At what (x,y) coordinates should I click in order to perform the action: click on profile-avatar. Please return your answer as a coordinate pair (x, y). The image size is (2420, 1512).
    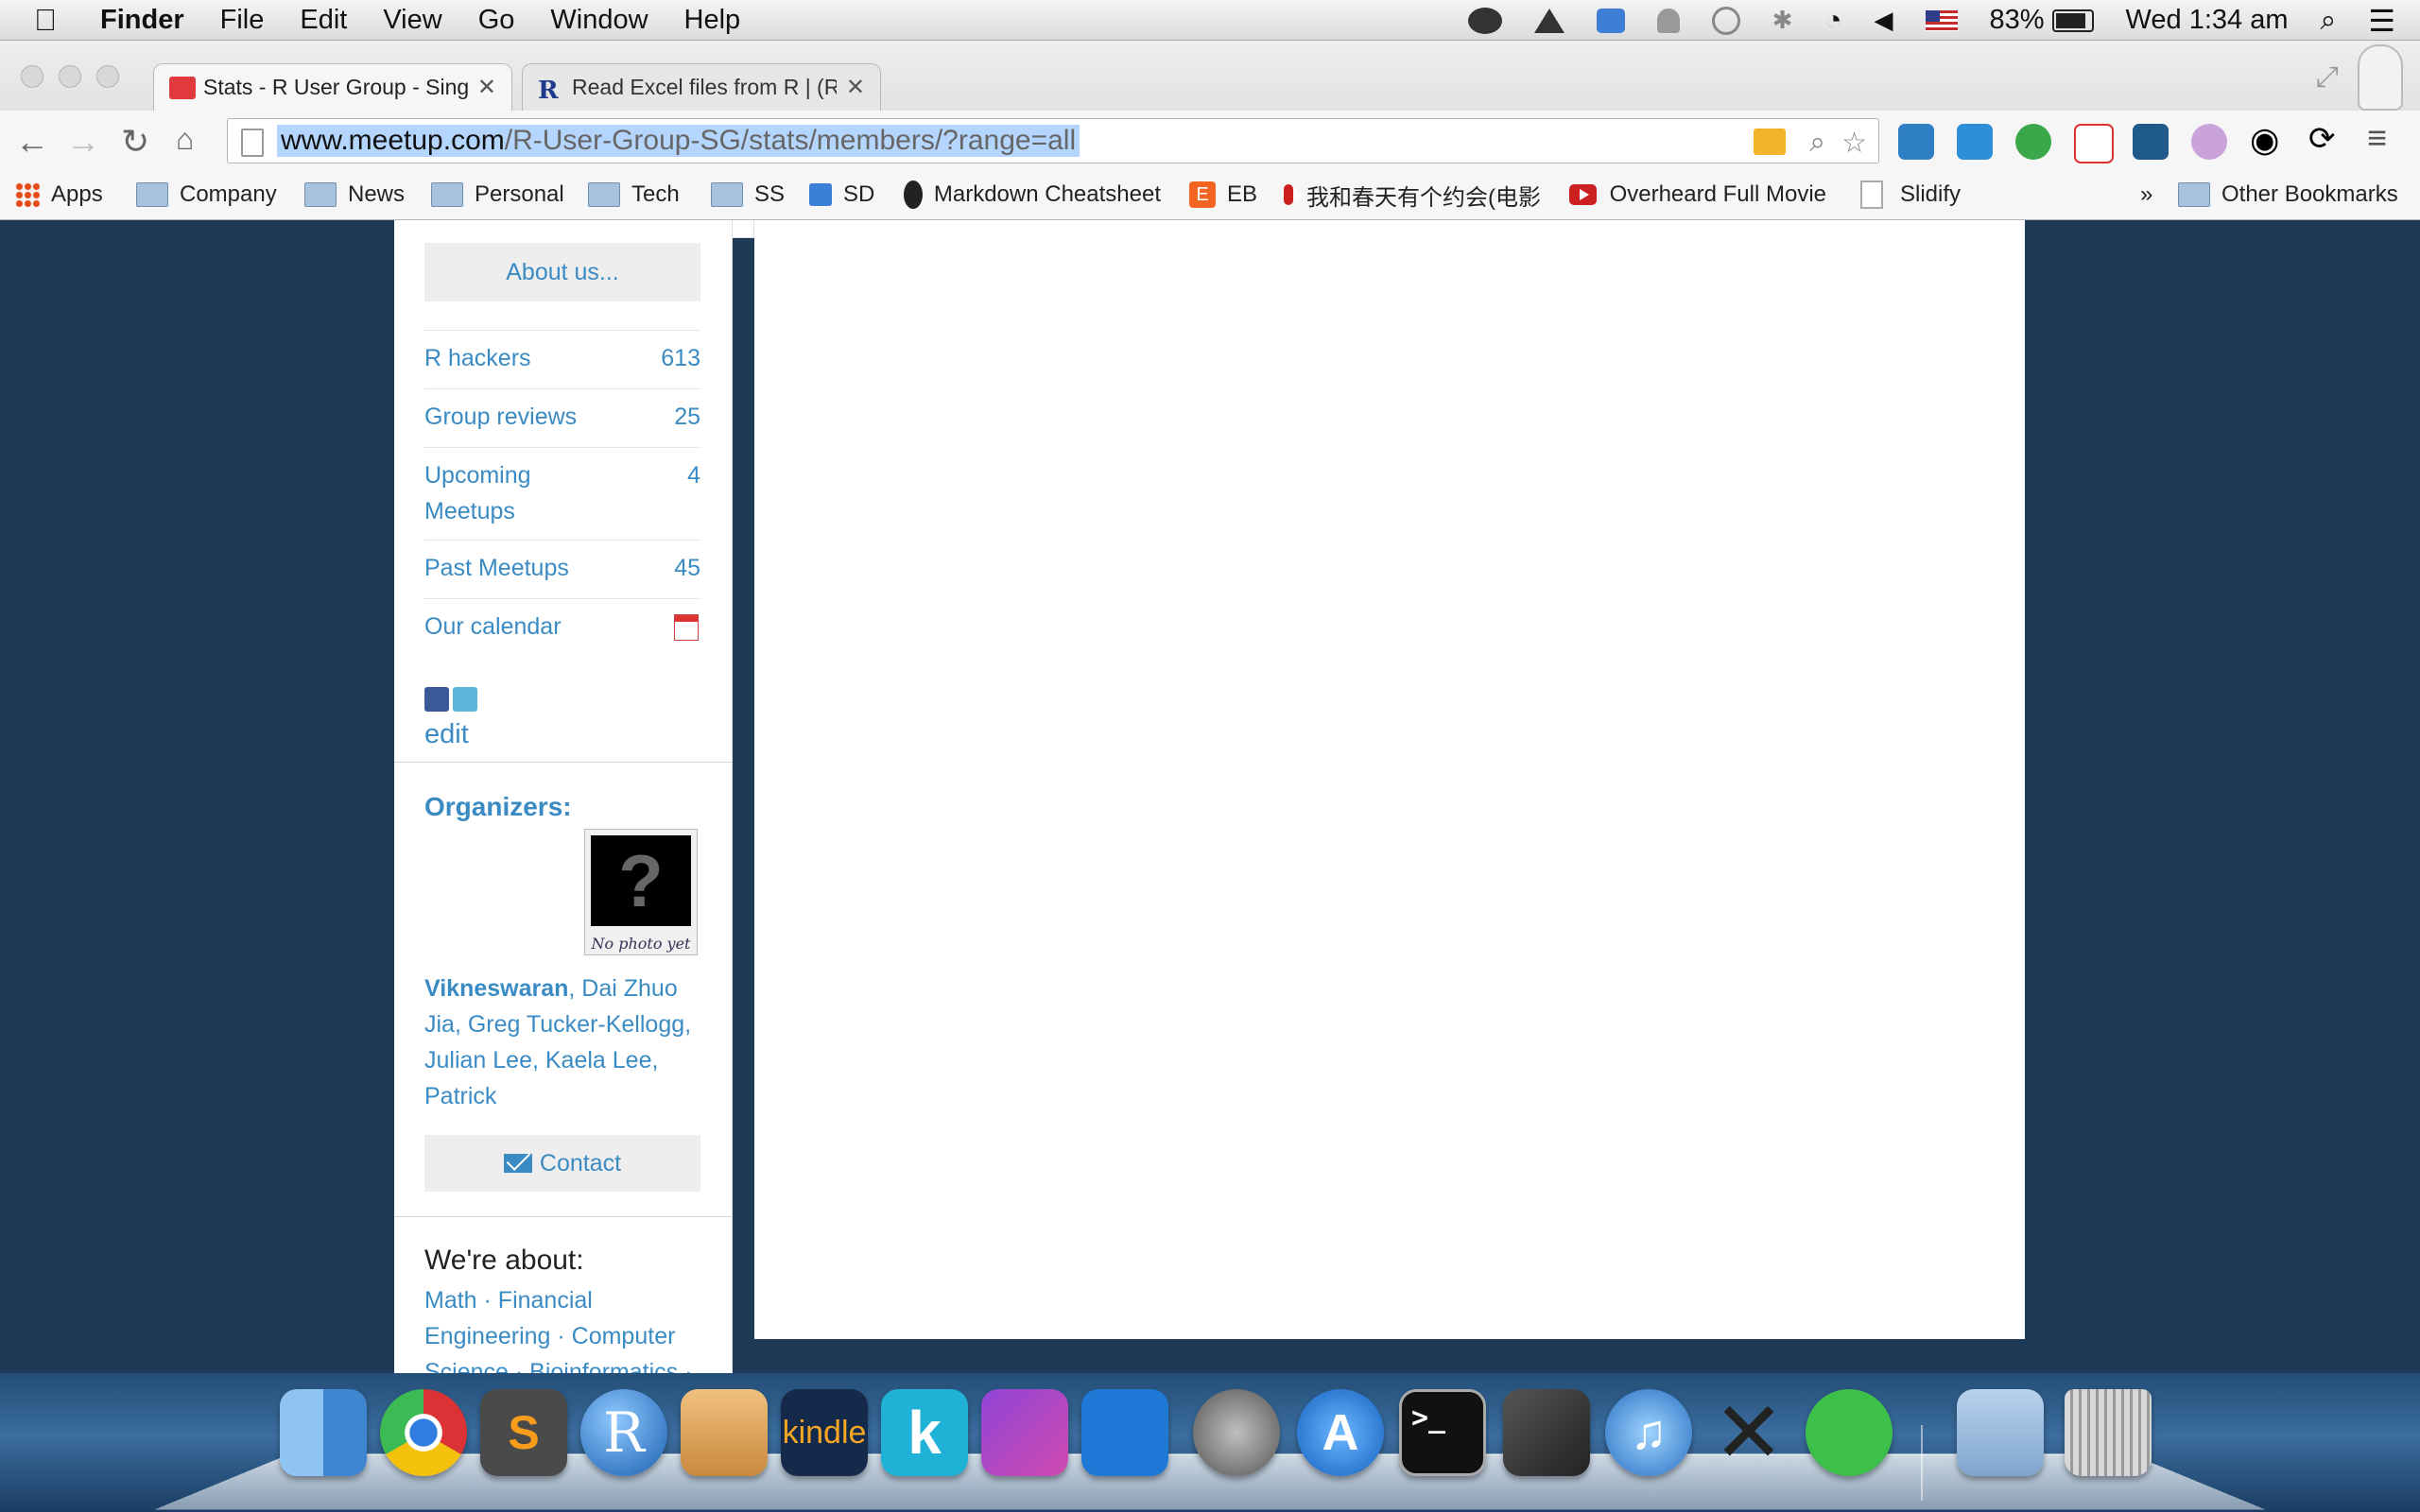
    Looking at the image, I should click on (2380, 77).